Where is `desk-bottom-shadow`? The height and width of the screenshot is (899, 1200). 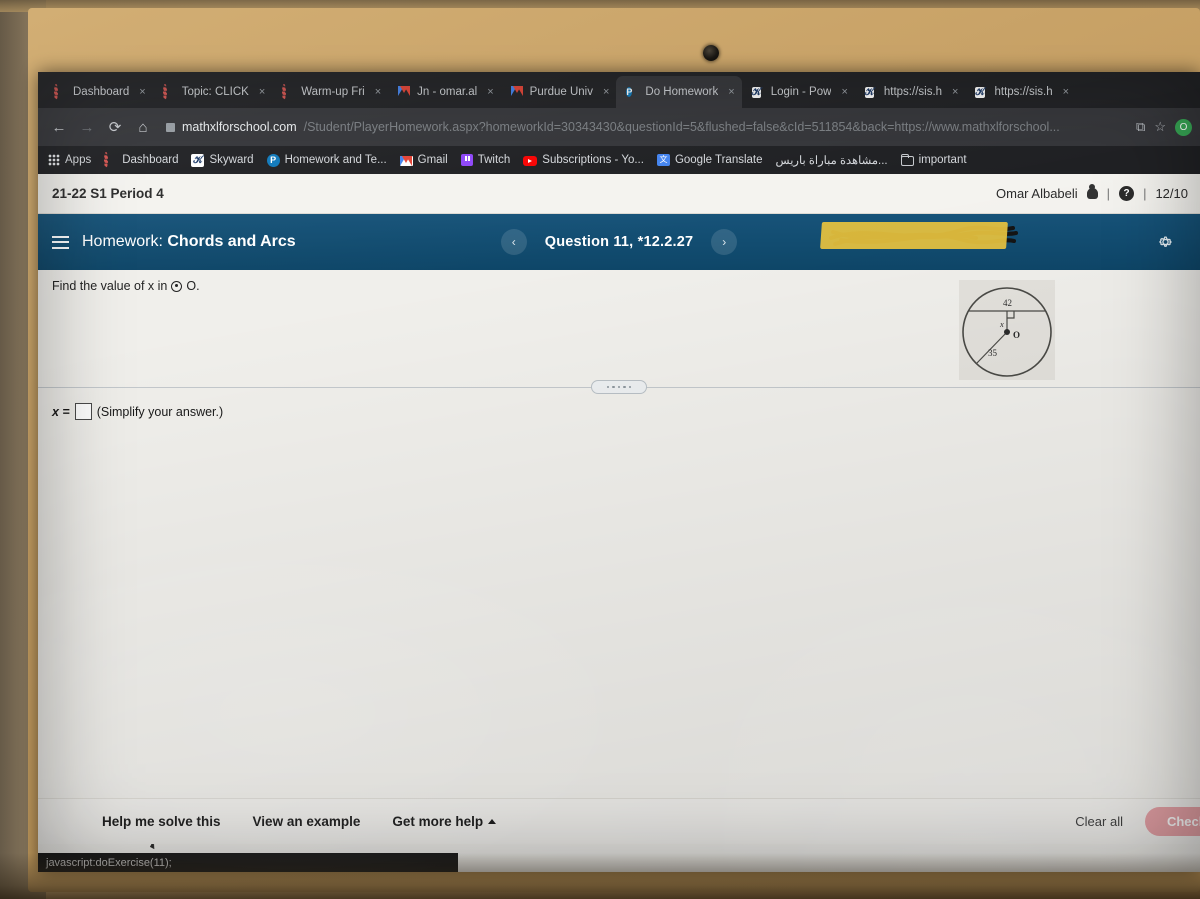 desk-bottom-shadow is located at coordinates (600, 876).